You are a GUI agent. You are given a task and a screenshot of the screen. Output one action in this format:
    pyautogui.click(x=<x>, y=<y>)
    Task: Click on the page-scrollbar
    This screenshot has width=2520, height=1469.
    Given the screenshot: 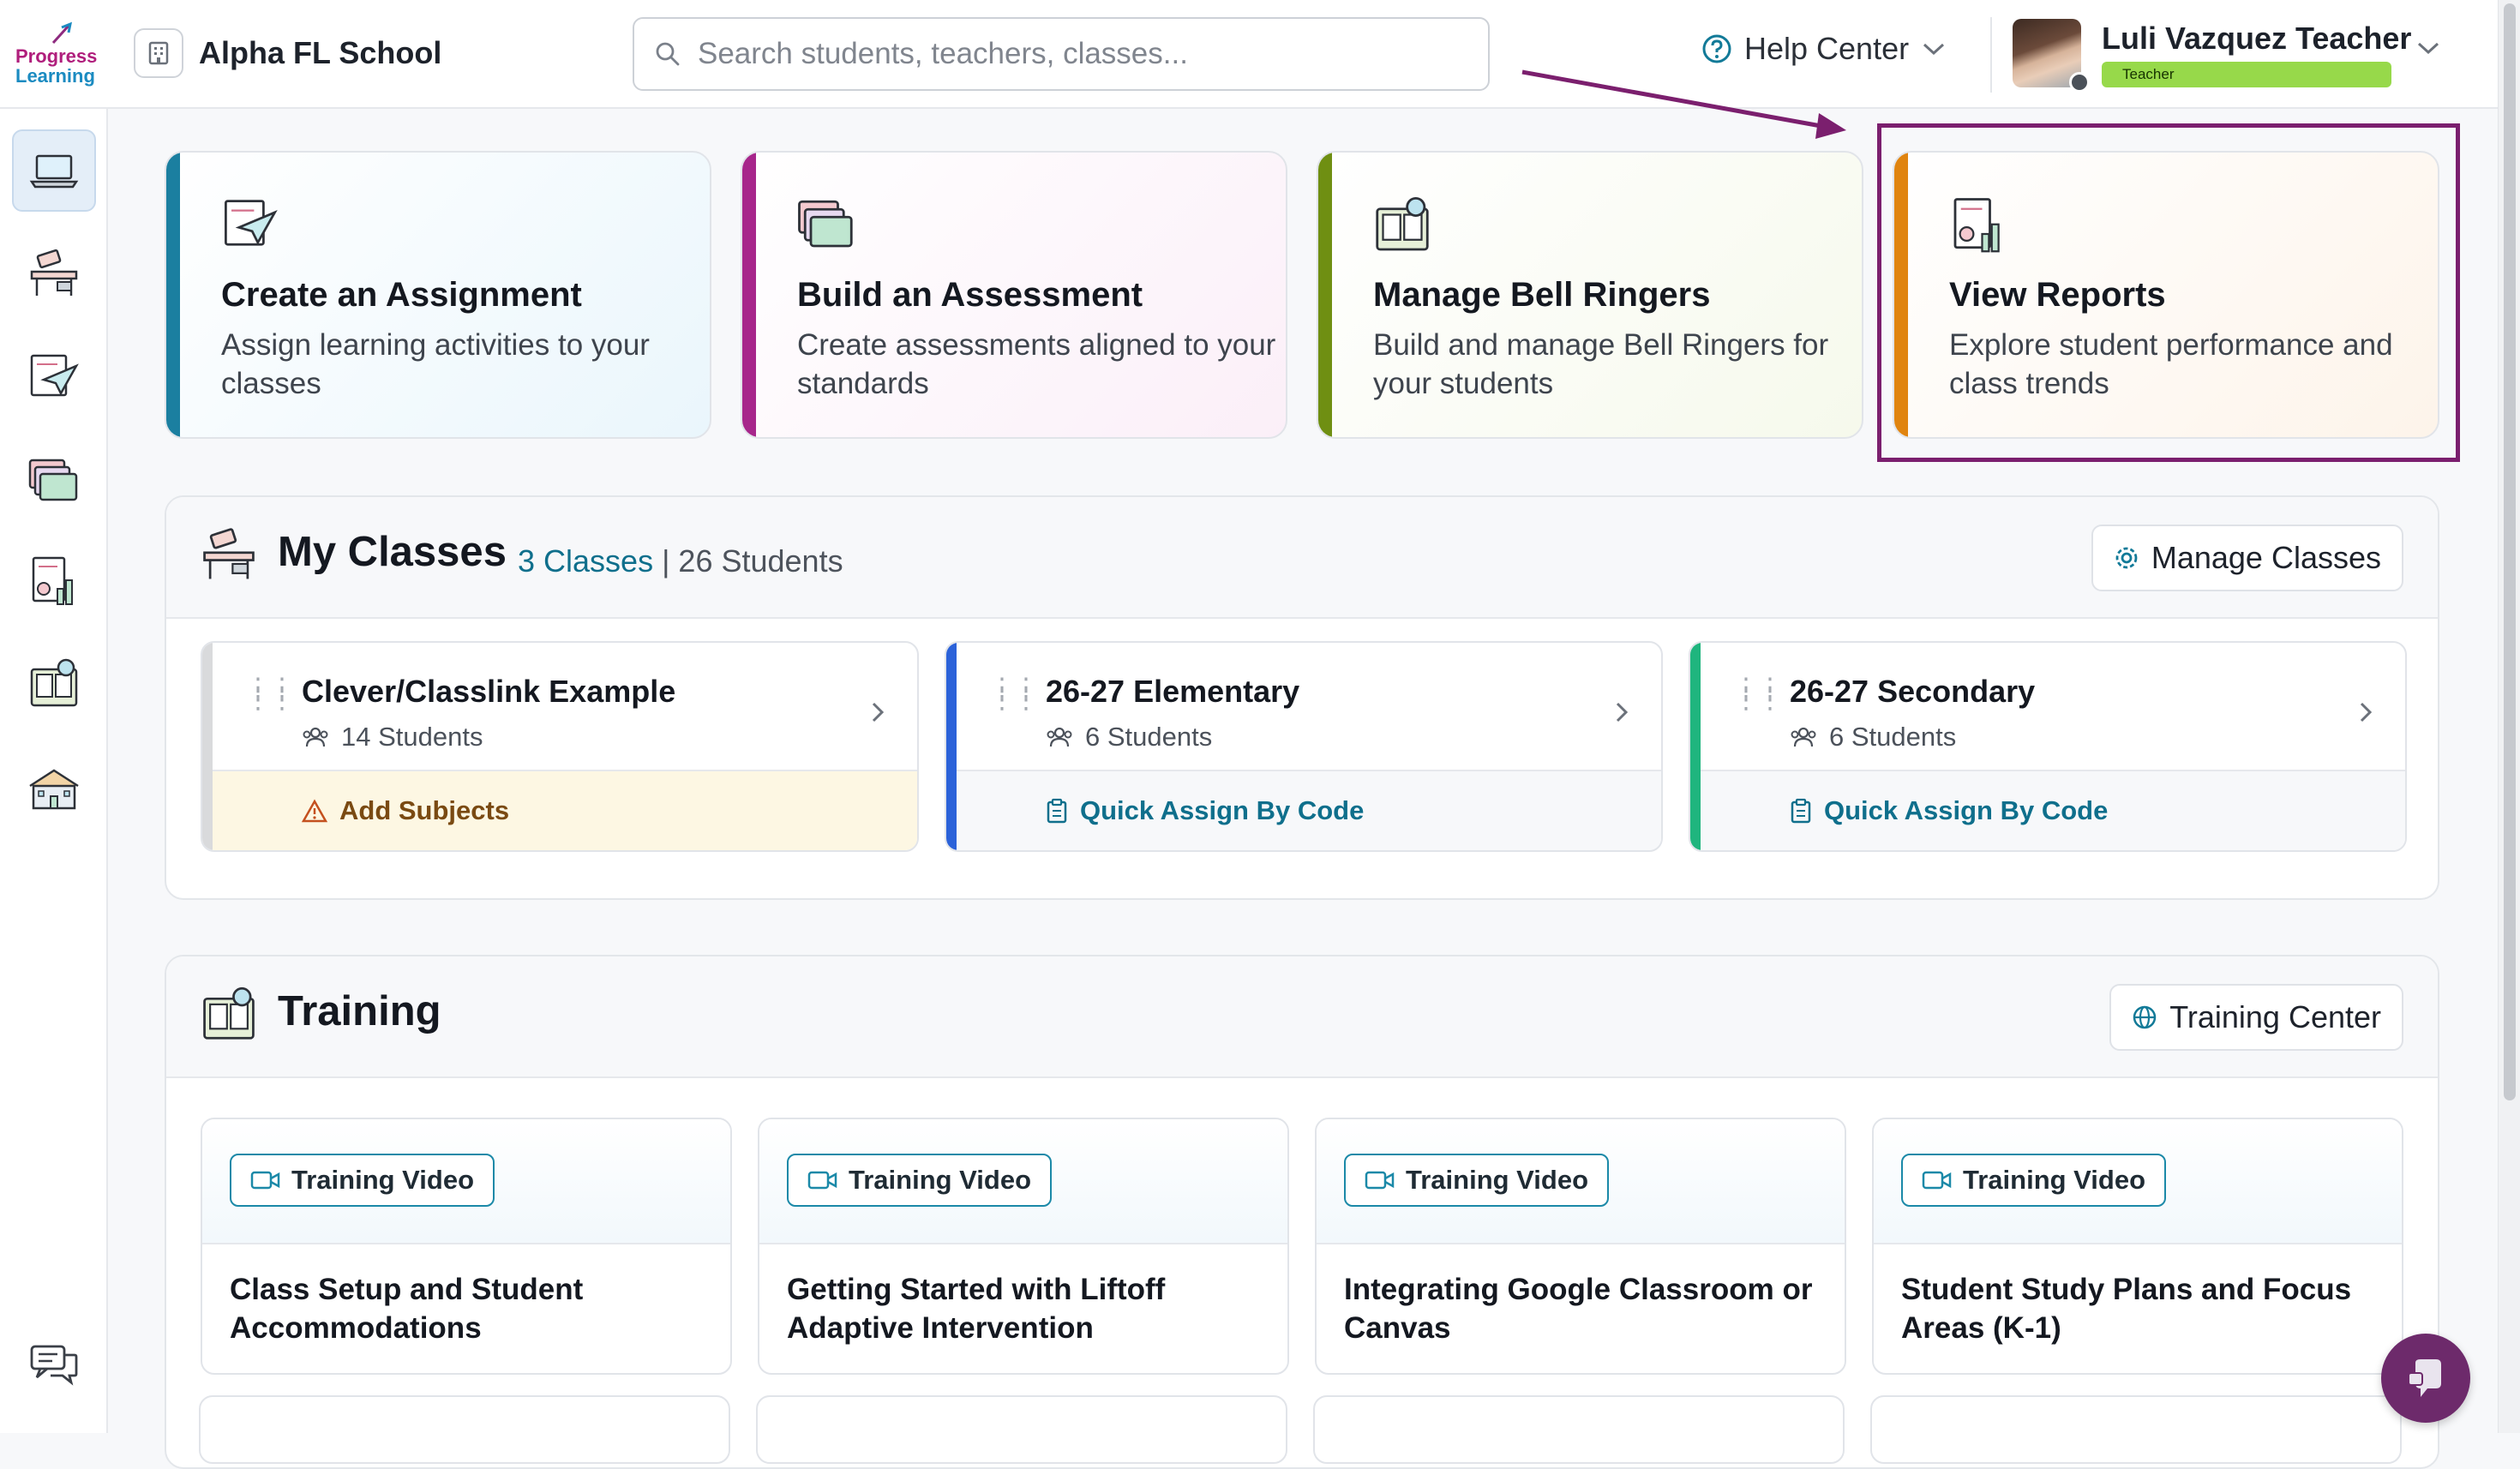 What is the action you would take?
    pyautogui.click(x=2509, y=716)
    